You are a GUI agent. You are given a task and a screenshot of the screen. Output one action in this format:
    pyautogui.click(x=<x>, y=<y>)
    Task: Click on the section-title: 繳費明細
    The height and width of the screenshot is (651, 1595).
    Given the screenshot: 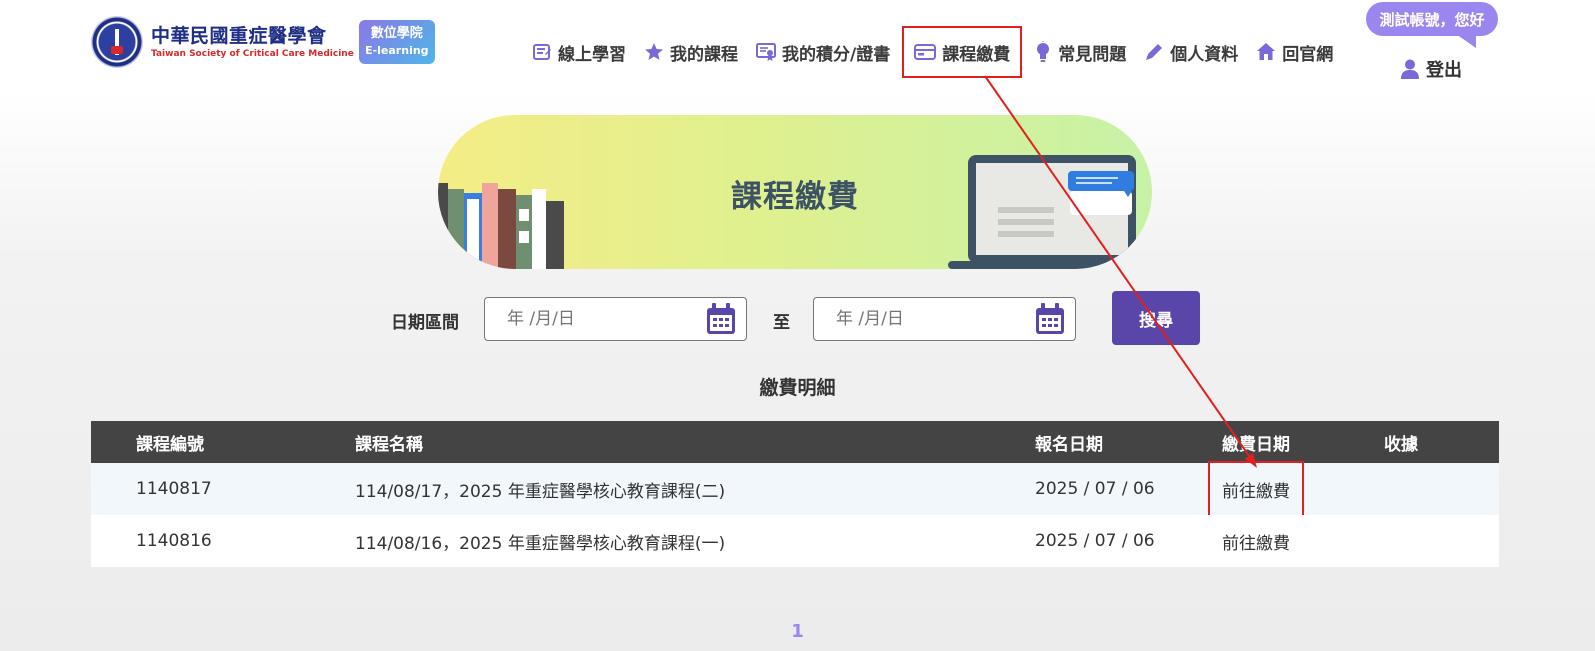 What is the action you would take?
    pyautogui.click(x=797, y=388)
    